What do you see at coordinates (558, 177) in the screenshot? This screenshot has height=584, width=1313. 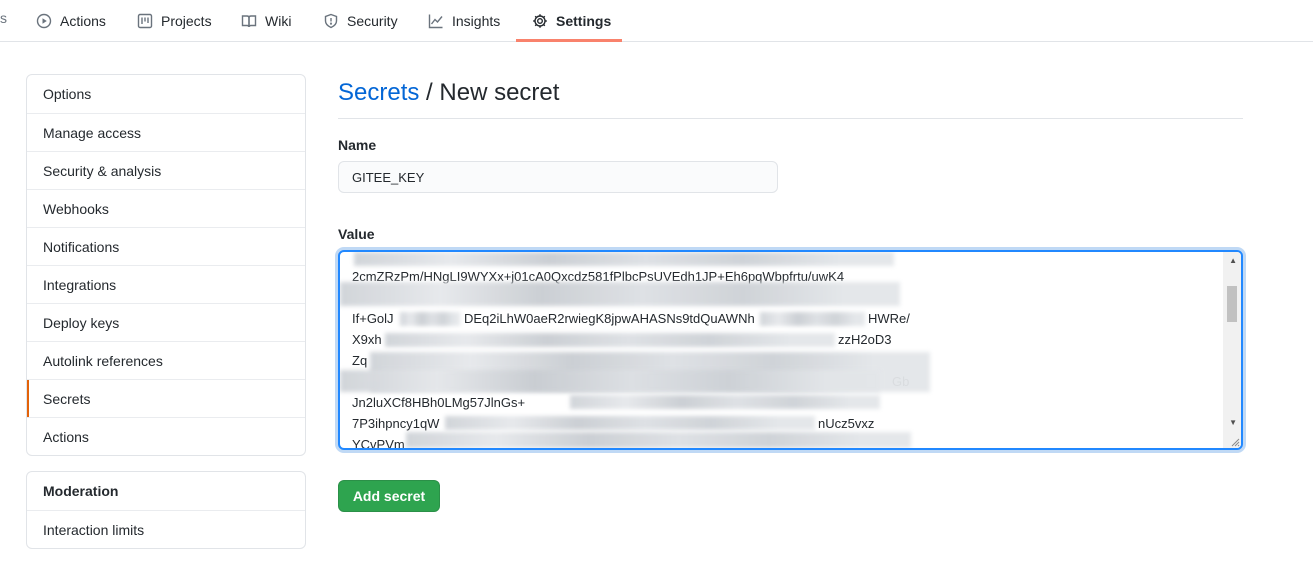 I see `secret-name-input: GITEE_KEY` at bounding box center [558, 177].